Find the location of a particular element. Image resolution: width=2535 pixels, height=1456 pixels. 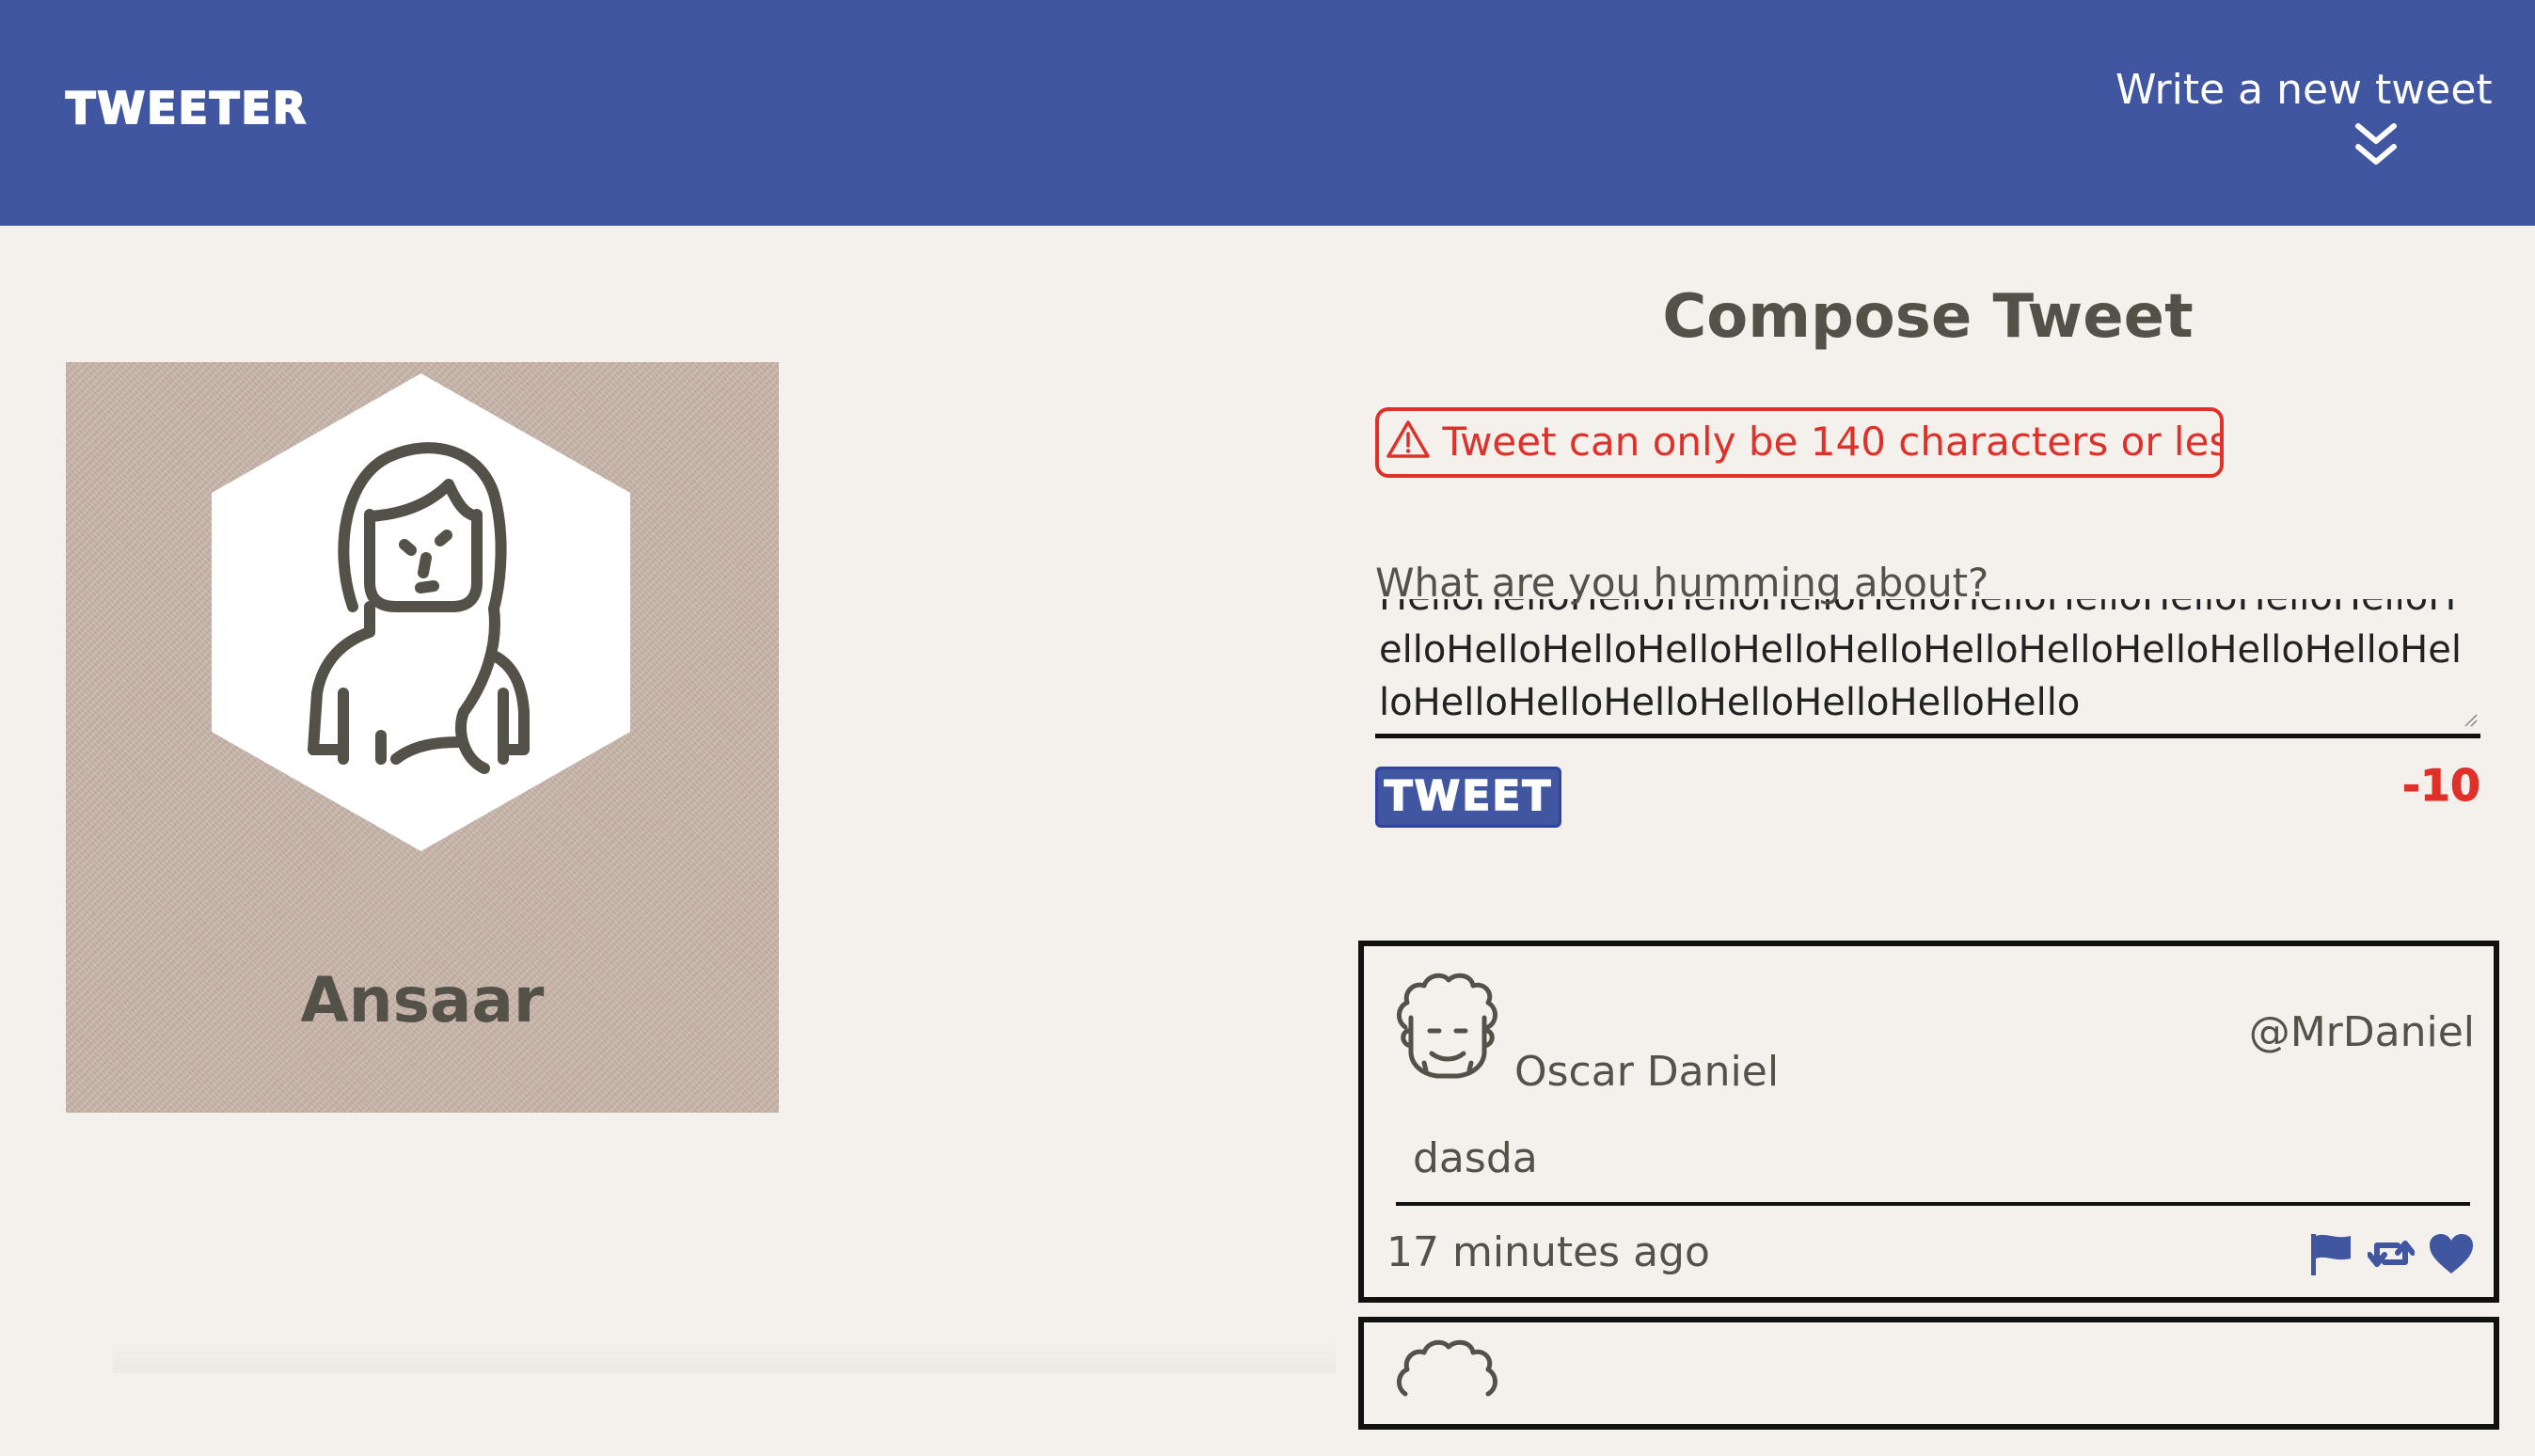

error-message: Tweet can only be 140 characters or less is located at coordinates (1799, 442).